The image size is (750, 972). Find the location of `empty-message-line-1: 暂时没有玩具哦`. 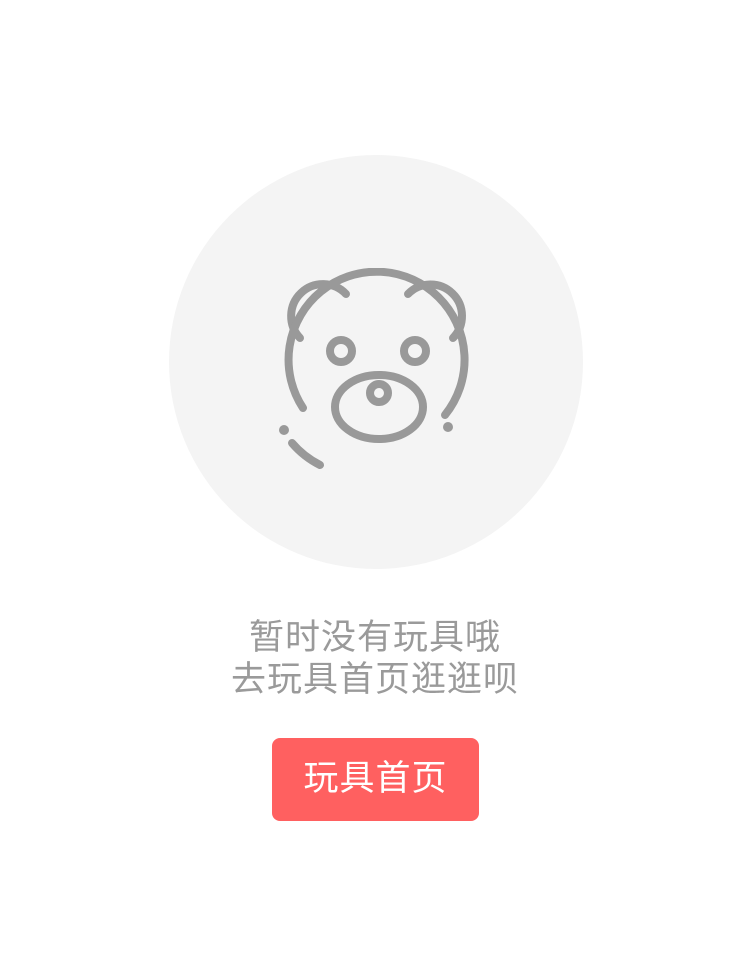

empty-message-line-1: 暂时没有玩具哦 is located at coordinates (374, 638).